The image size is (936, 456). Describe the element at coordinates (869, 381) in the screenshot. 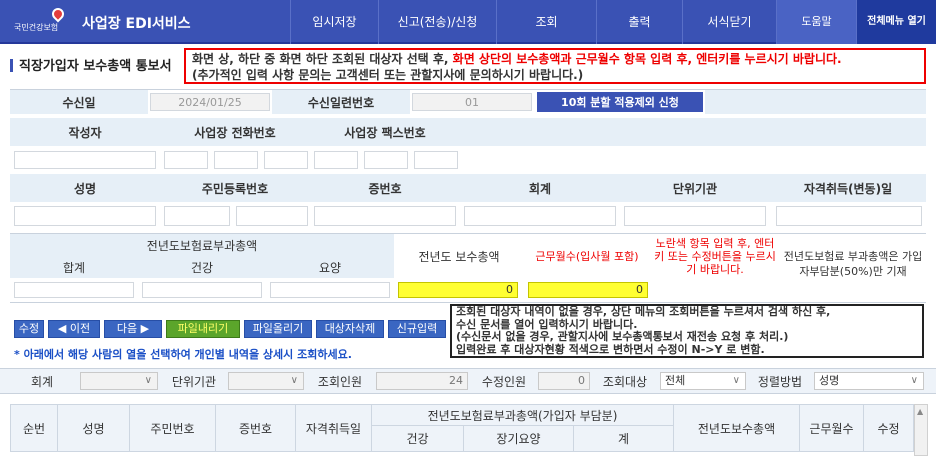

I see `sort-select: 성명 ∨` at that location.